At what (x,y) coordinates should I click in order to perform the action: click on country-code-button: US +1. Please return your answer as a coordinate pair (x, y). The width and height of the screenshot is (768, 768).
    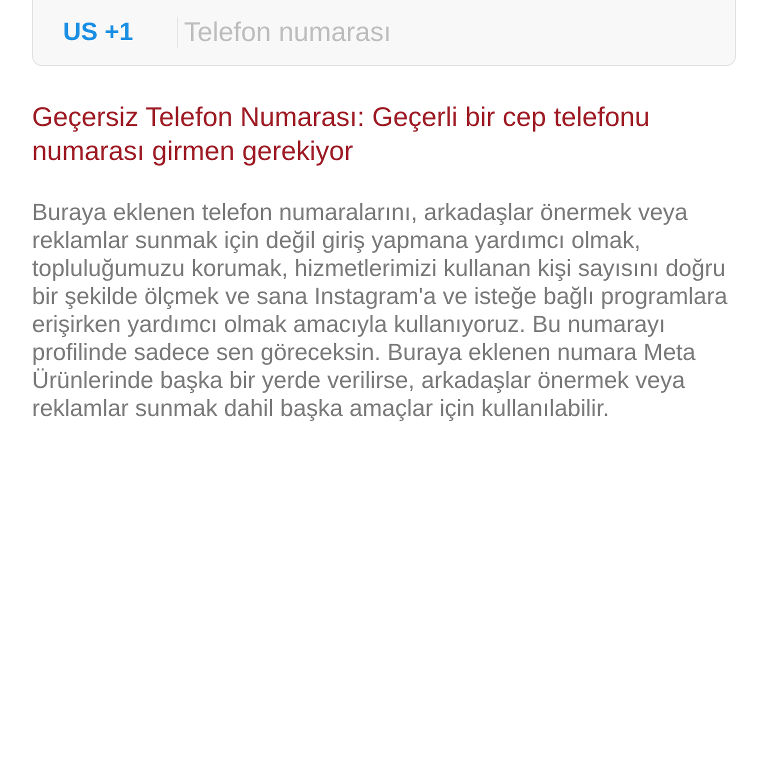
    Looking at the image, I should click on (113, 32).